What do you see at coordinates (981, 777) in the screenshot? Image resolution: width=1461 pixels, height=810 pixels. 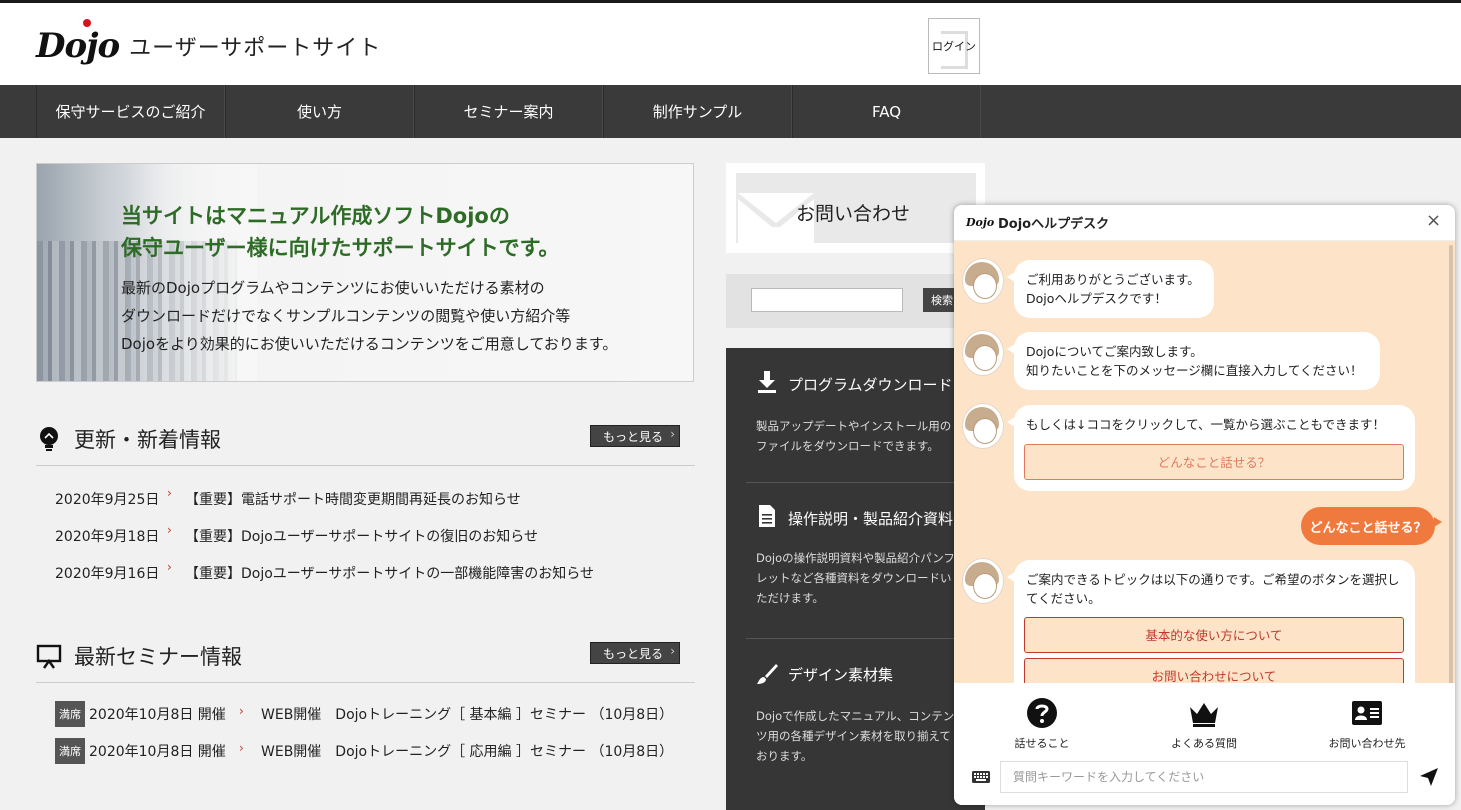 I see `keyboard-icon` at bounding box center [981, 777].